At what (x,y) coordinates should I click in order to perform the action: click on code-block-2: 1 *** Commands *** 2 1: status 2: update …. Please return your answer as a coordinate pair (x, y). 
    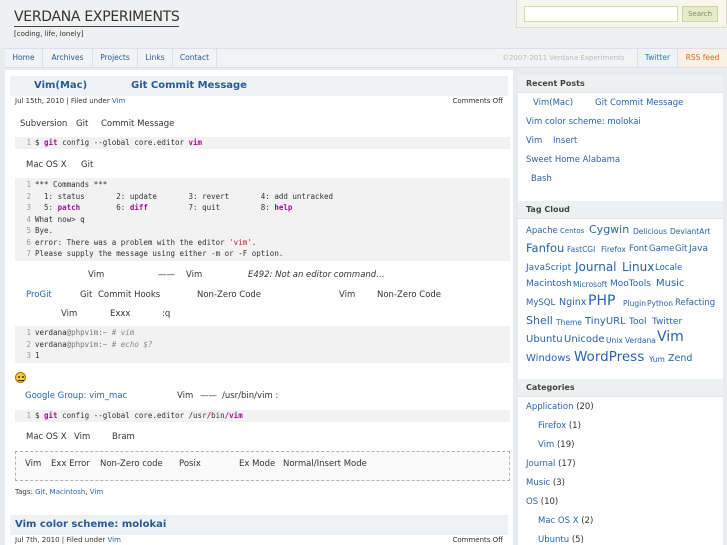
    Looking at the image, I should click on (262, 219).